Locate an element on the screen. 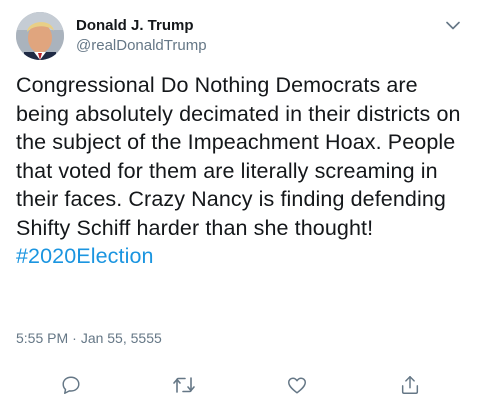 The image size is (480, 410). heart-icon is located at coordinates (297, 385).